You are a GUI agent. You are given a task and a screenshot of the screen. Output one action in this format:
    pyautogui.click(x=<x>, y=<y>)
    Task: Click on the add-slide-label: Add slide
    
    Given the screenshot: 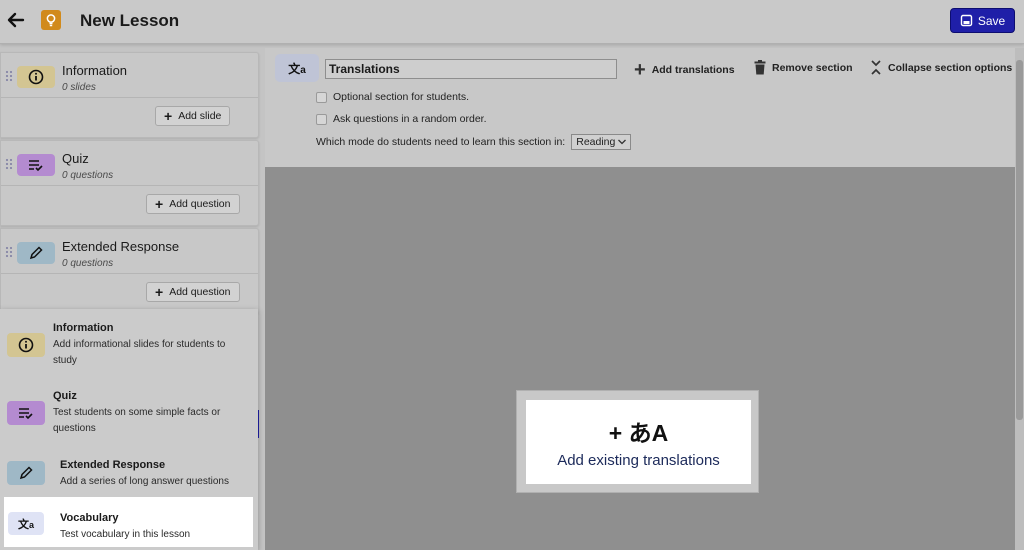 What is the action you would take?
    pyautogui.click(x=200, y=116)
    